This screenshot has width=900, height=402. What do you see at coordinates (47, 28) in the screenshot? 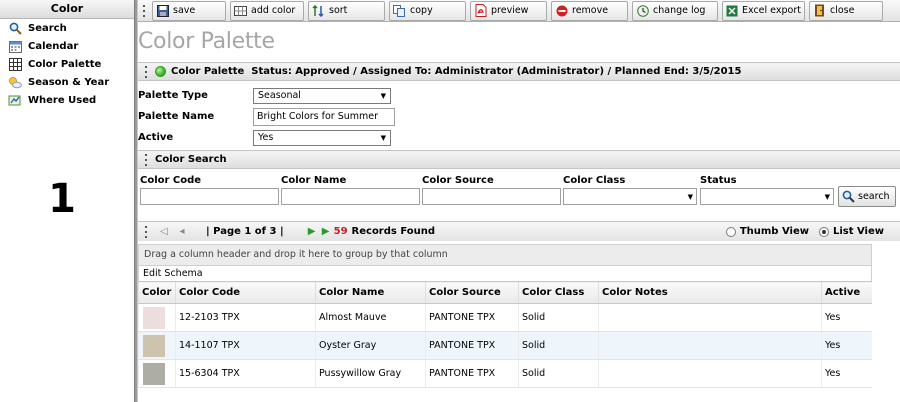
I see `sidebar-item-label: Search` at bounding box center [47, 28].